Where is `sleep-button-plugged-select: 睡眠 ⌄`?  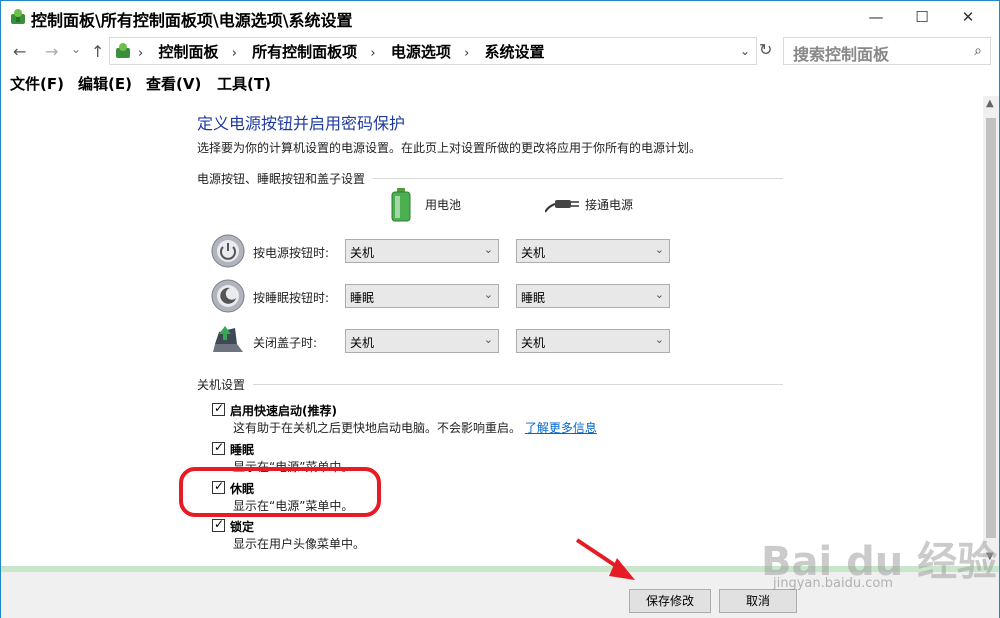
sleep-button-plugged-select: 睡眠 ⌄ is located at coordinates (593, 296).